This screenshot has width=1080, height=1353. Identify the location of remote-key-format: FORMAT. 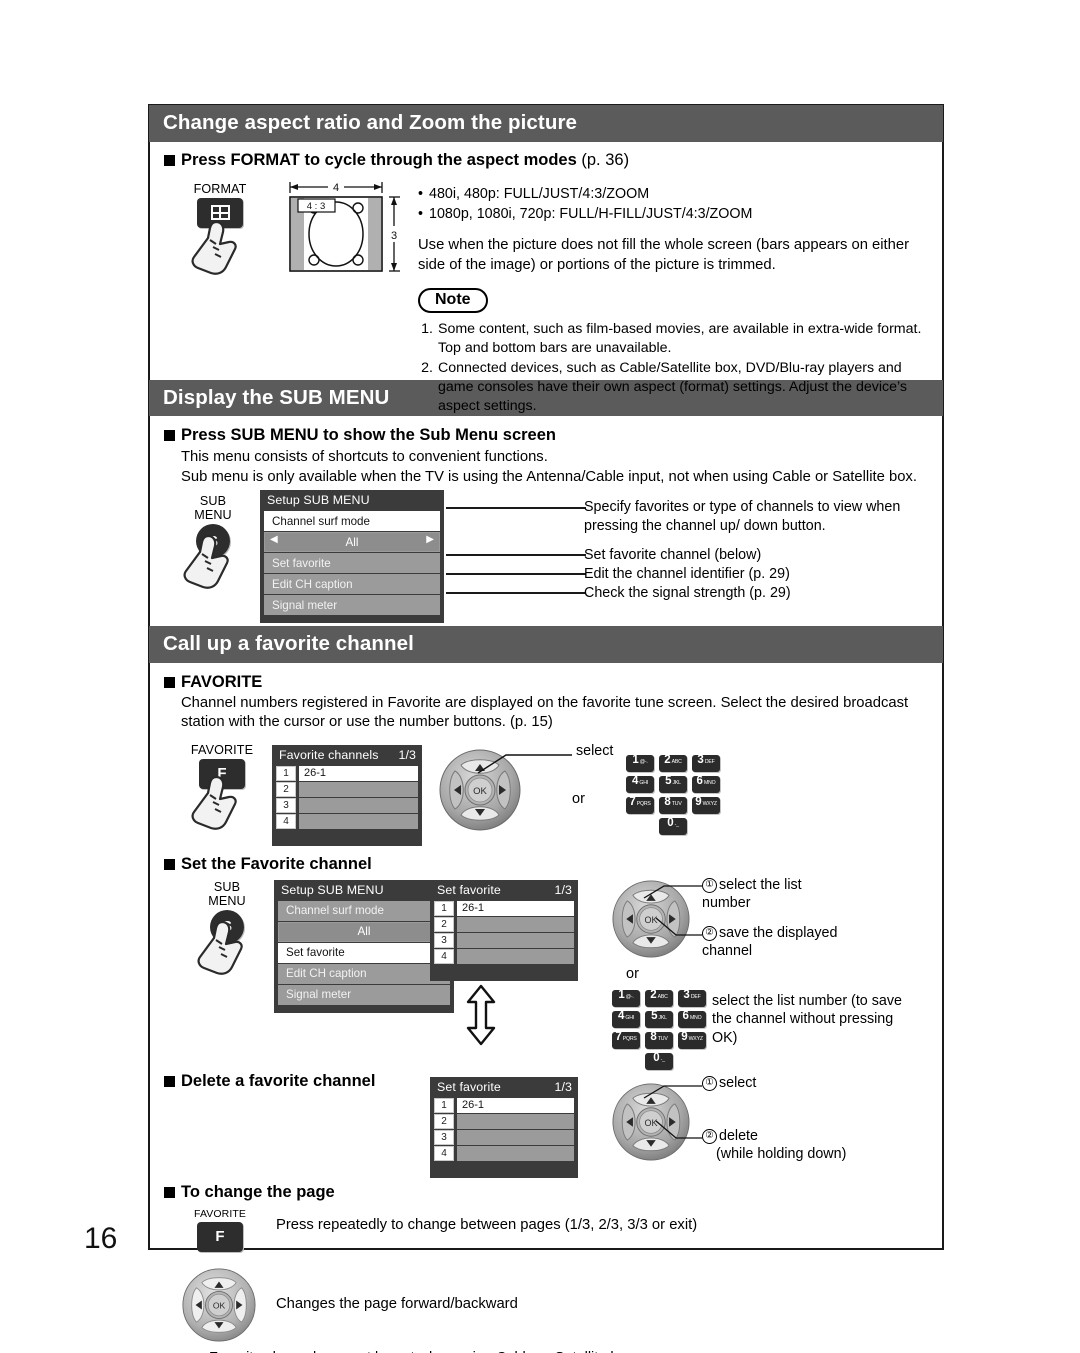
(220, 228).